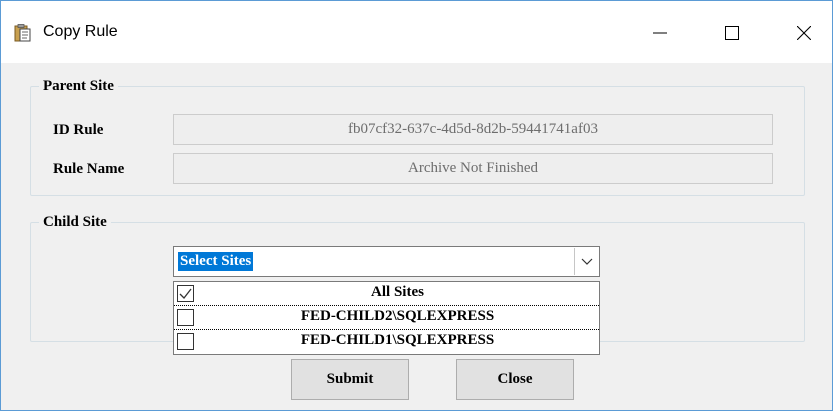 This screenshot has height=411, width=833. I want to click on id-rule-label: ID Rule, so click(78, 130).